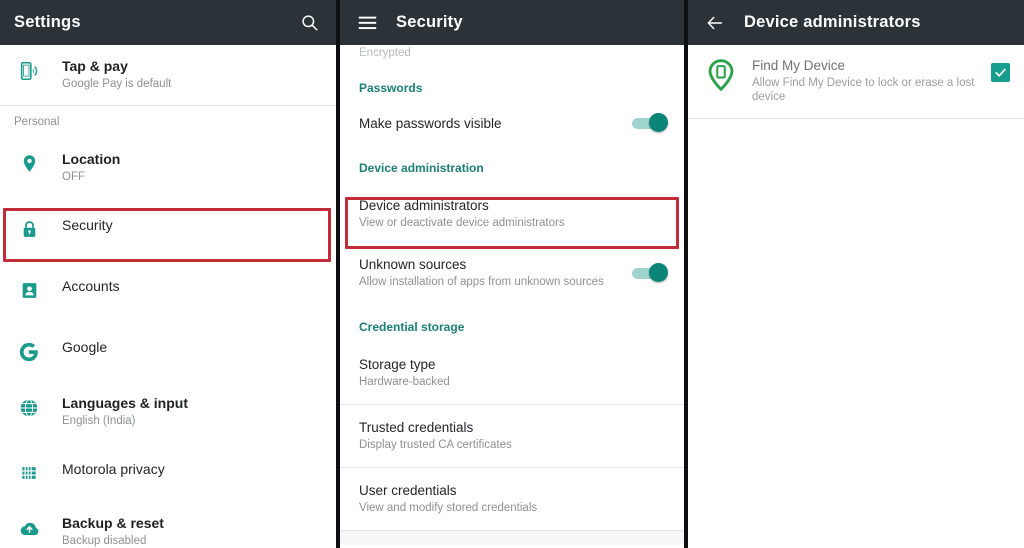 The image size is (1024, 548). What do you see at coordinates (799, 65) in the screenshot?
I see `device-admin-item-title: Find My Device` at bounding box center [799, 65].